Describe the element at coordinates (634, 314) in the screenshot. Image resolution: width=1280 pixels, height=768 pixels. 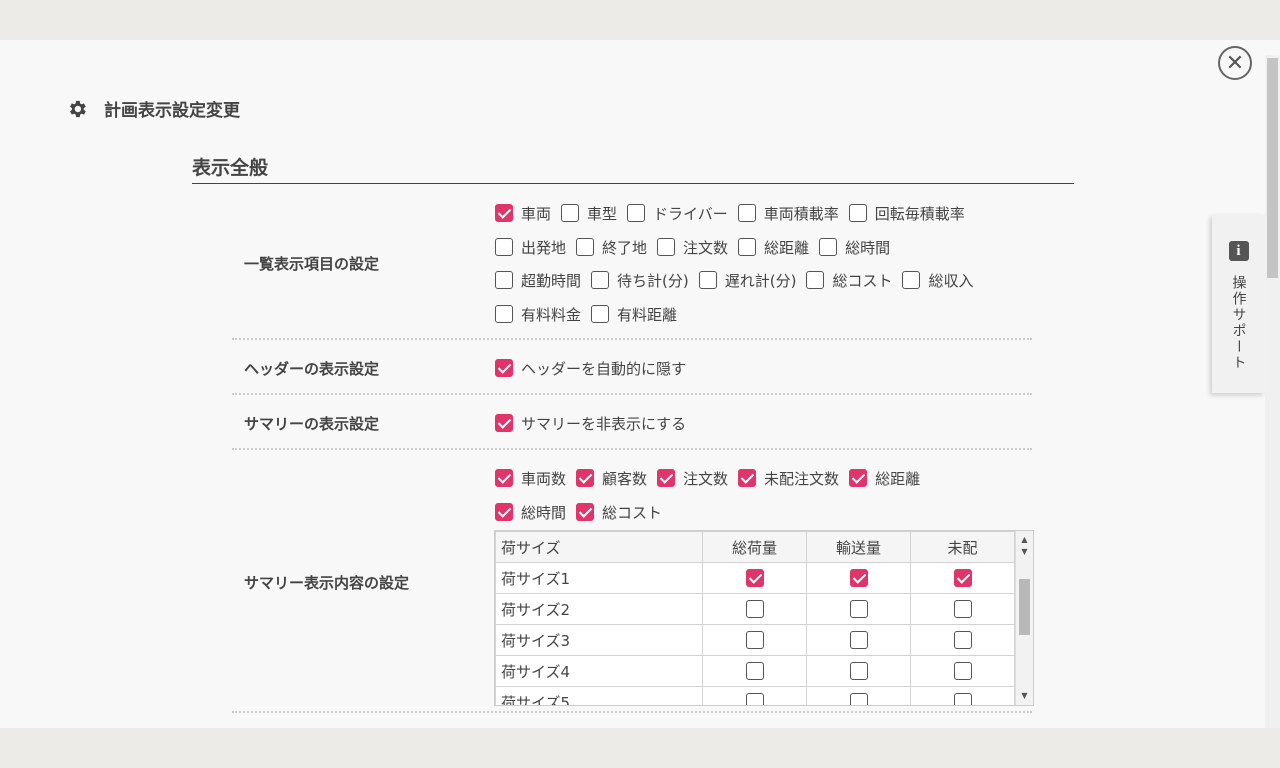
I see `list-item-option: 有料距離` at that location.